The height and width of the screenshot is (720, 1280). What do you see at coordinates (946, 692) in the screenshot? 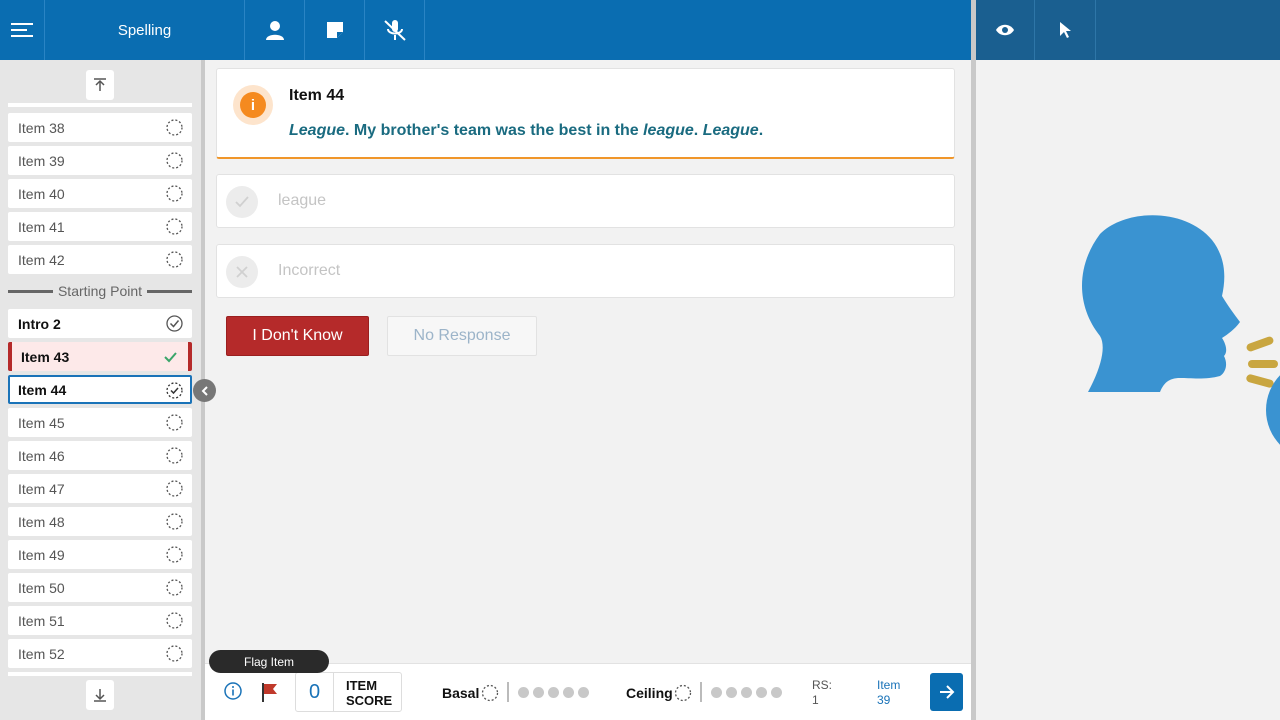
I see `next-item-button` at bounding box center [946, 692].